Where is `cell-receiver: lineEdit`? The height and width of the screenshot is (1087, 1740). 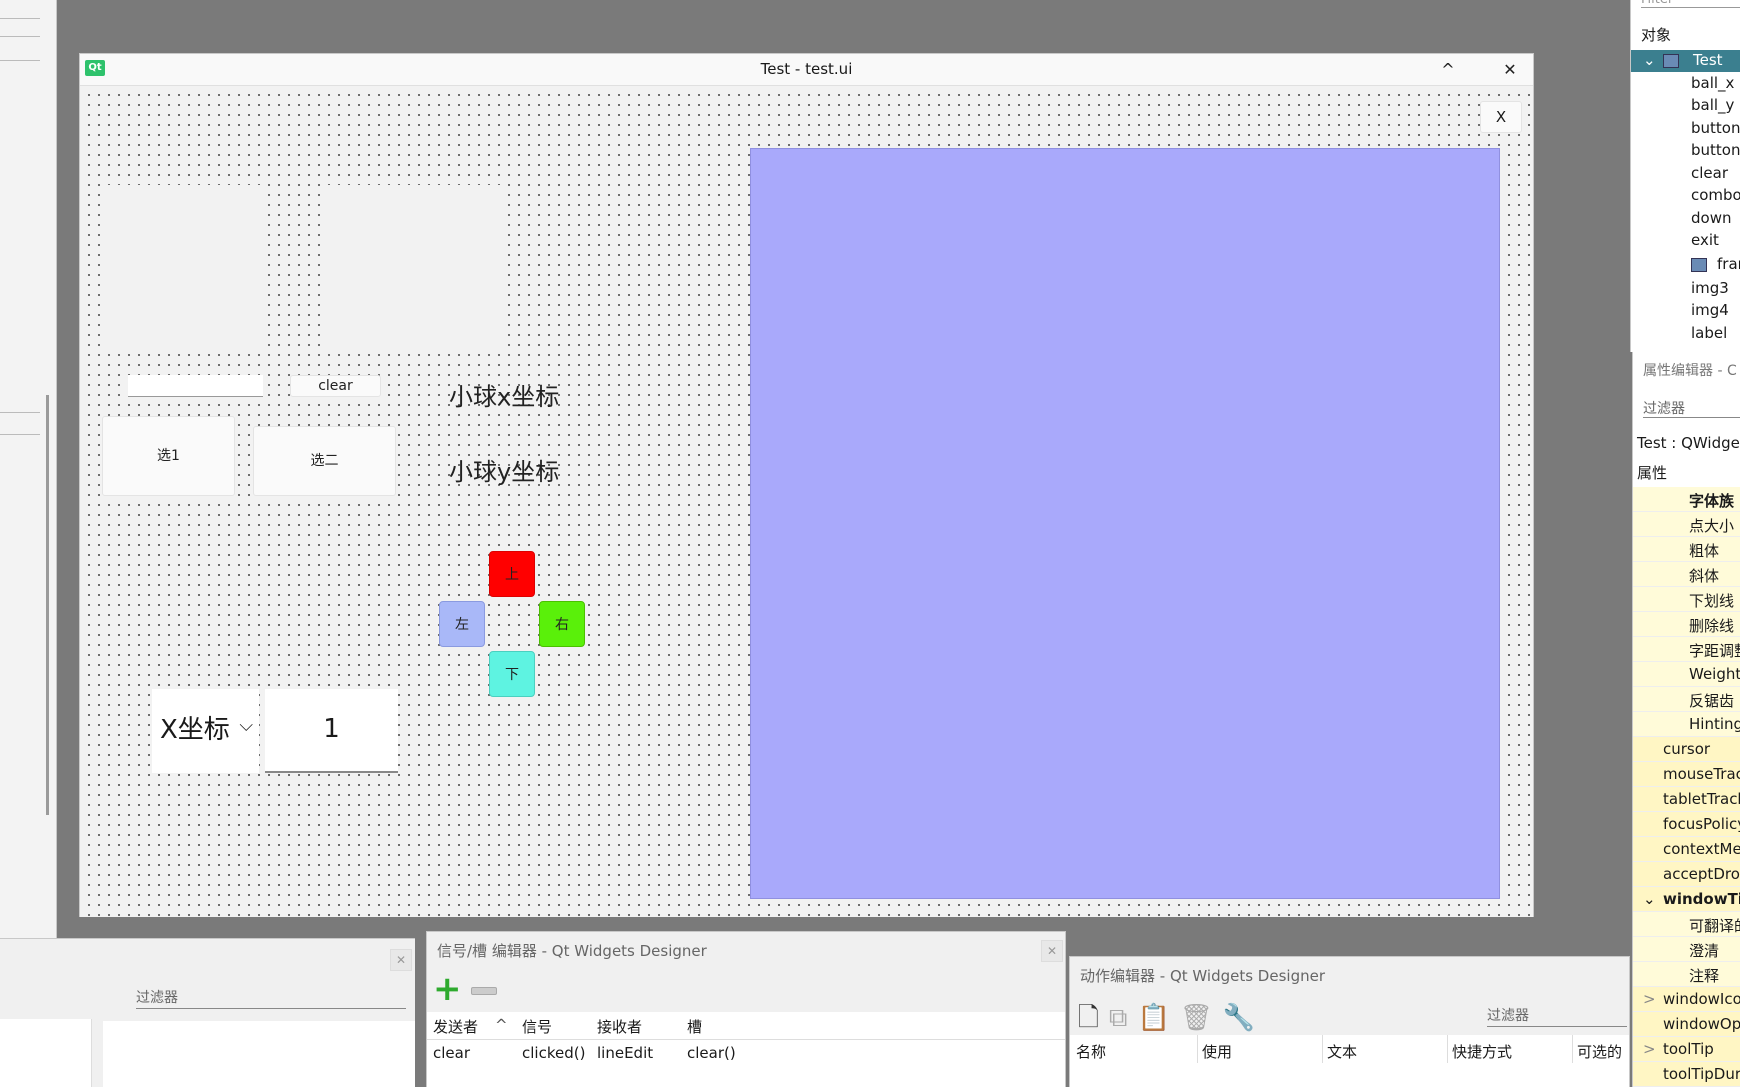 cell-receiver: lineEdit is located at coordinates (625, 1053).